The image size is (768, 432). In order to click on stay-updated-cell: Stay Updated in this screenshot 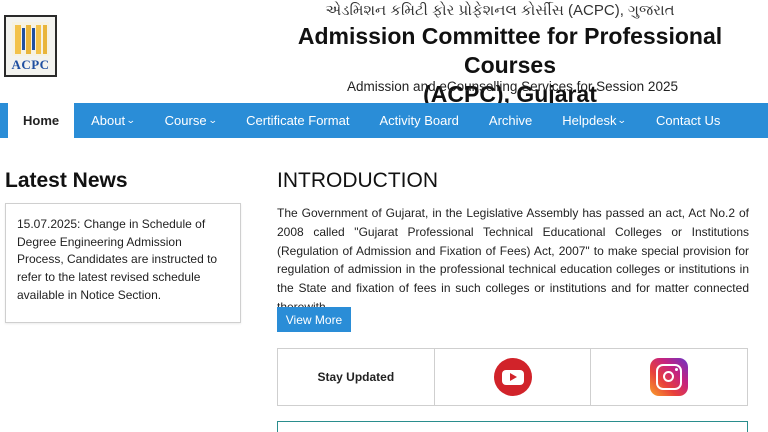, I will do `click(356, 377)`.